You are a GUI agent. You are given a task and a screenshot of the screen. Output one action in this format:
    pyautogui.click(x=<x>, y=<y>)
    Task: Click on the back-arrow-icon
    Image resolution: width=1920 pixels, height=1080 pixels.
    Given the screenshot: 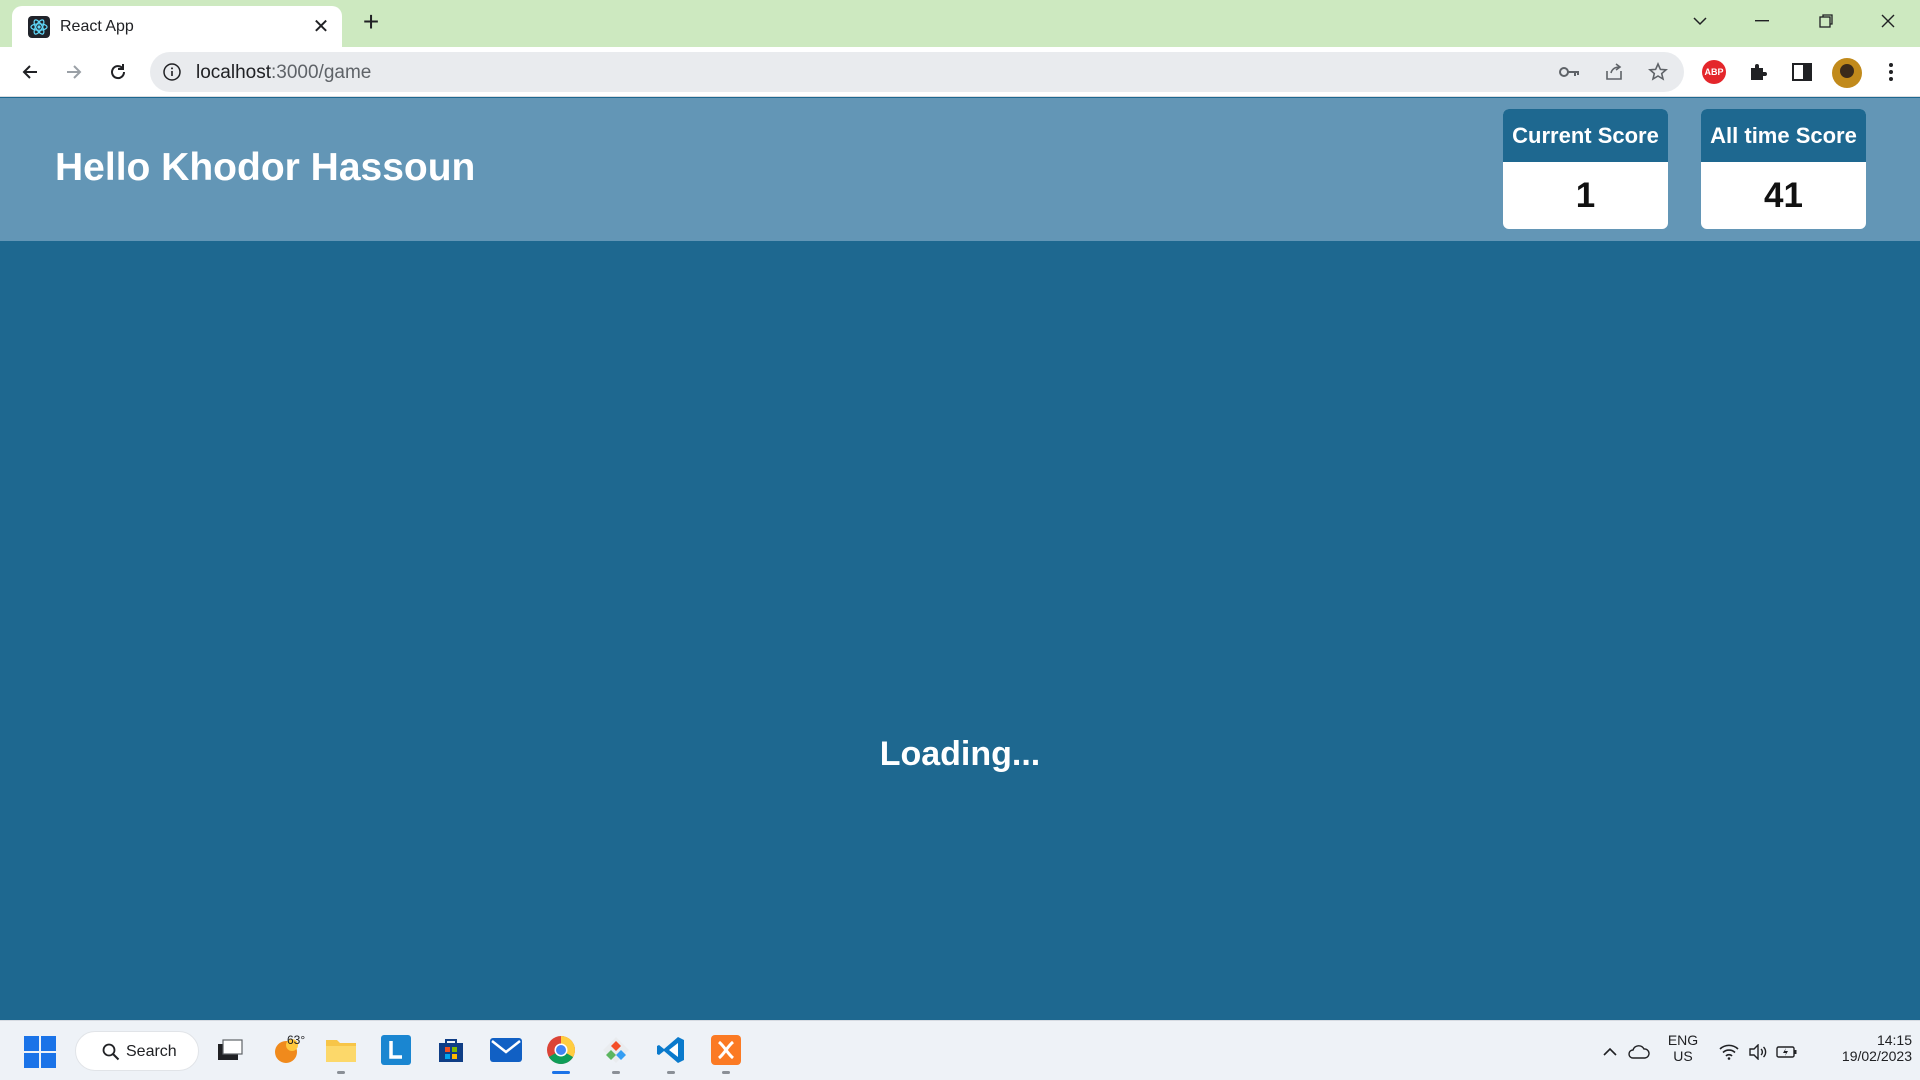 What is the action you would take?
    pyautogui.click(x=30, y=72)
    